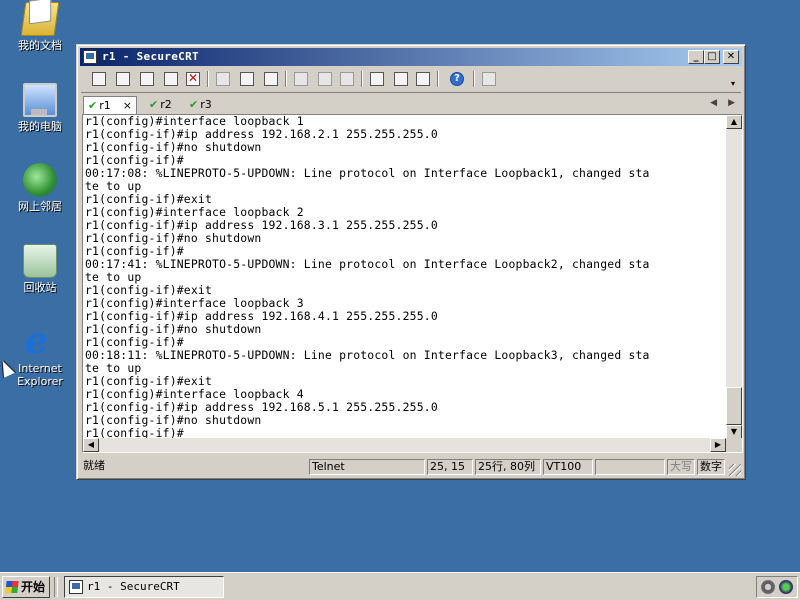 The image size is (800, 600). What do you see at coordinates (734, 122) in the screenshot?
I see `scroll-up-icon: ▲` at bounding box center [734, 122].